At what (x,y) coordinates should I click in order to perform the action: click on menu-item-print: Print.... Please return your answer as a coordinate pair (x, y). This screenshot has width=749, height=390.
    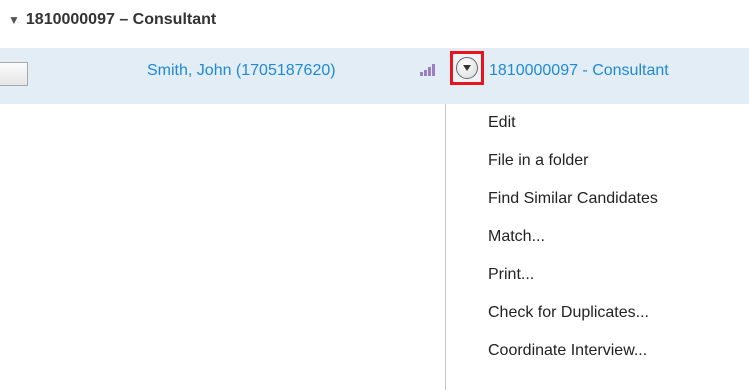
    Looking at the image, I should click on (511, 275).